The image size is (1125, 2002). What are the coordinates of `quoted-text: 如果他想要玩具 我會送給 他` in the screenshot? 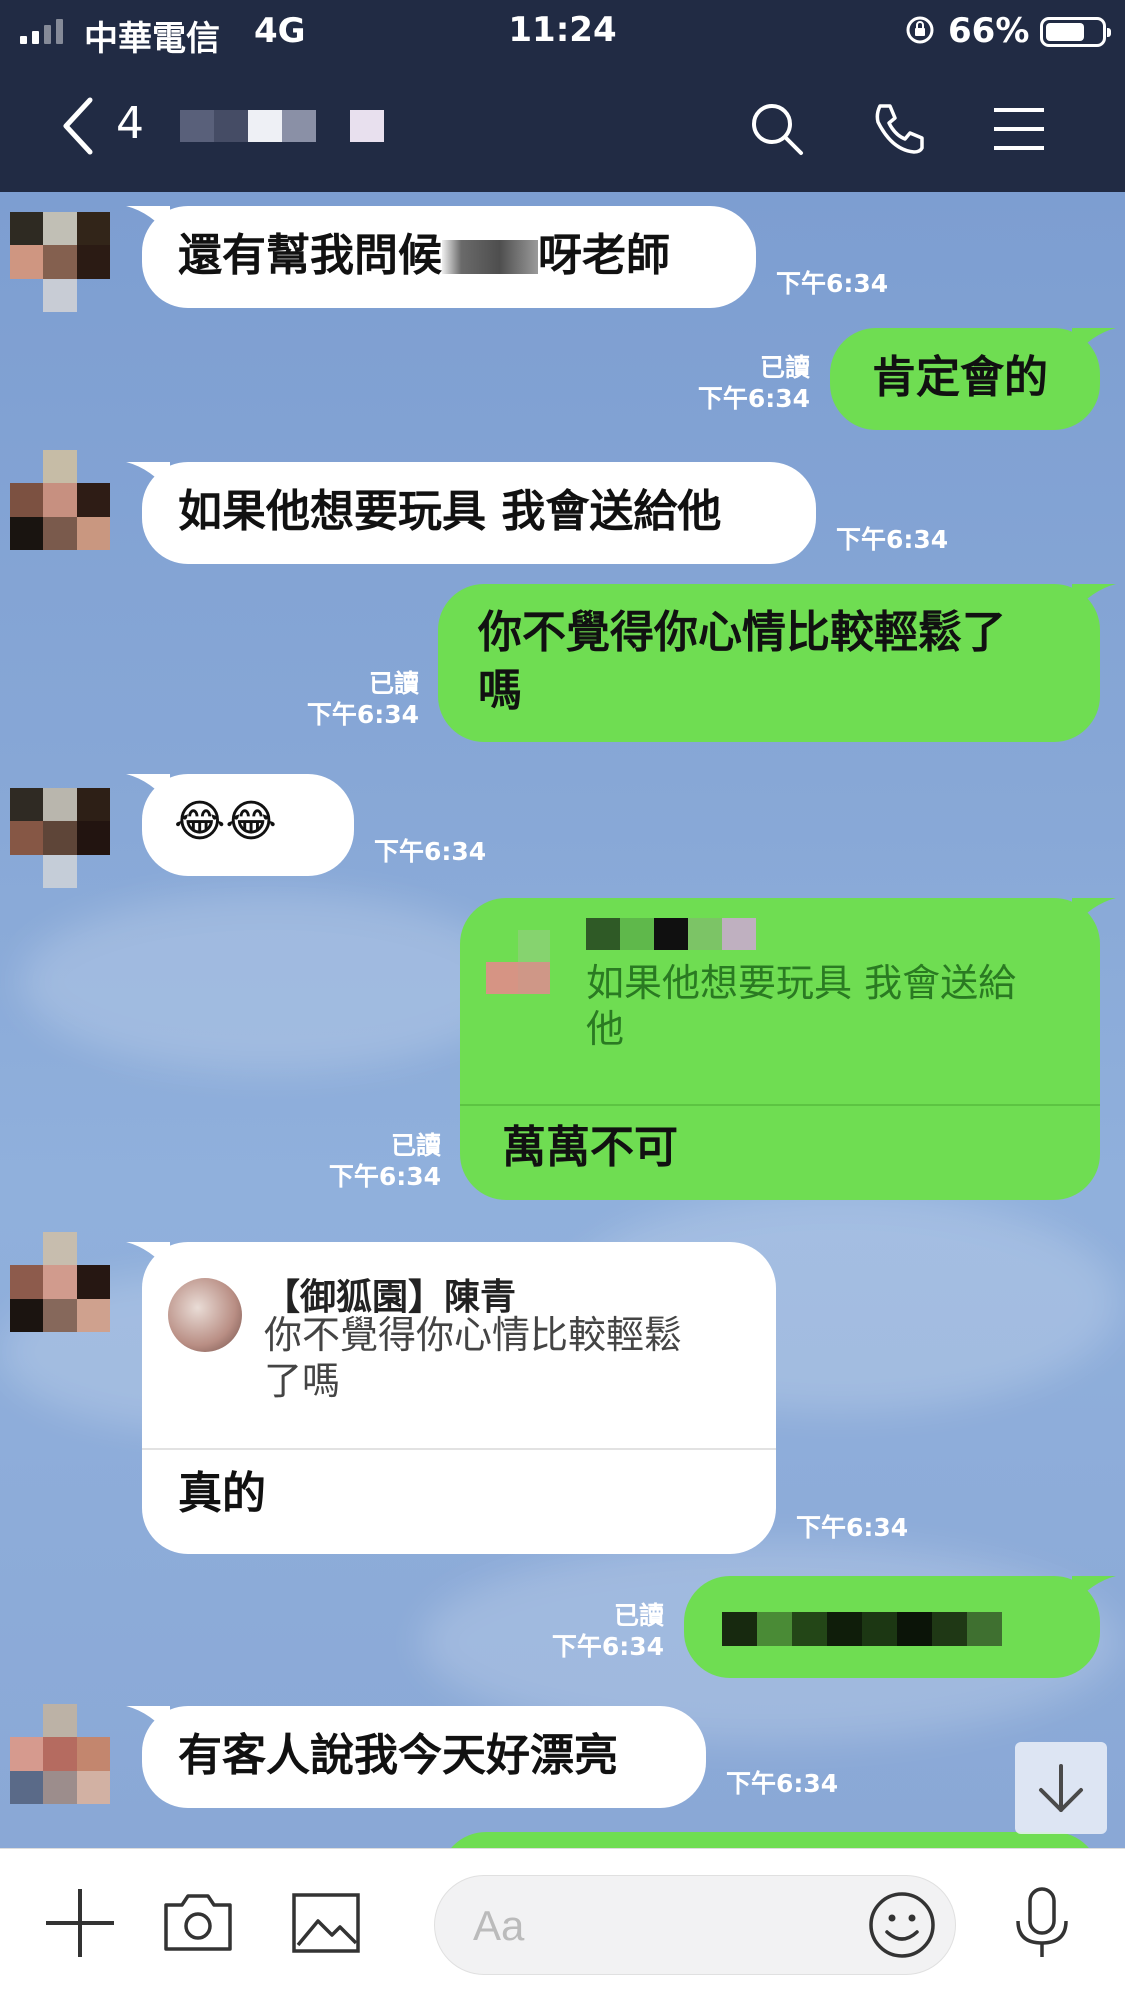 It's located at (801, 1006).